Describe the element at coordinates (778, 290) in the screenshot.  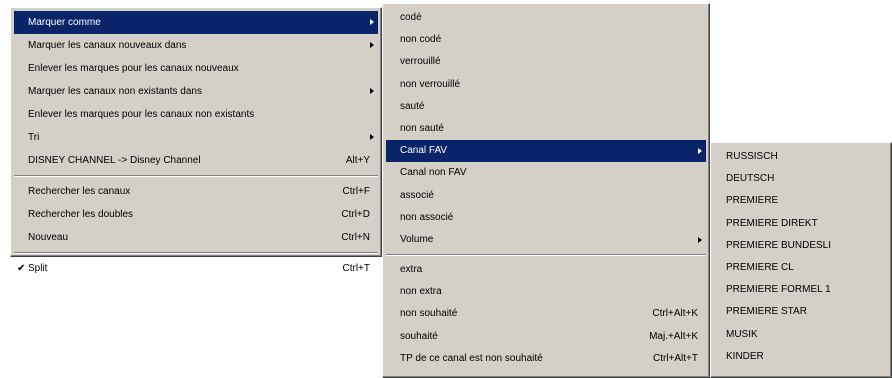
I see `menu-item-label: PREMIERE FORMEL 1` at that location.